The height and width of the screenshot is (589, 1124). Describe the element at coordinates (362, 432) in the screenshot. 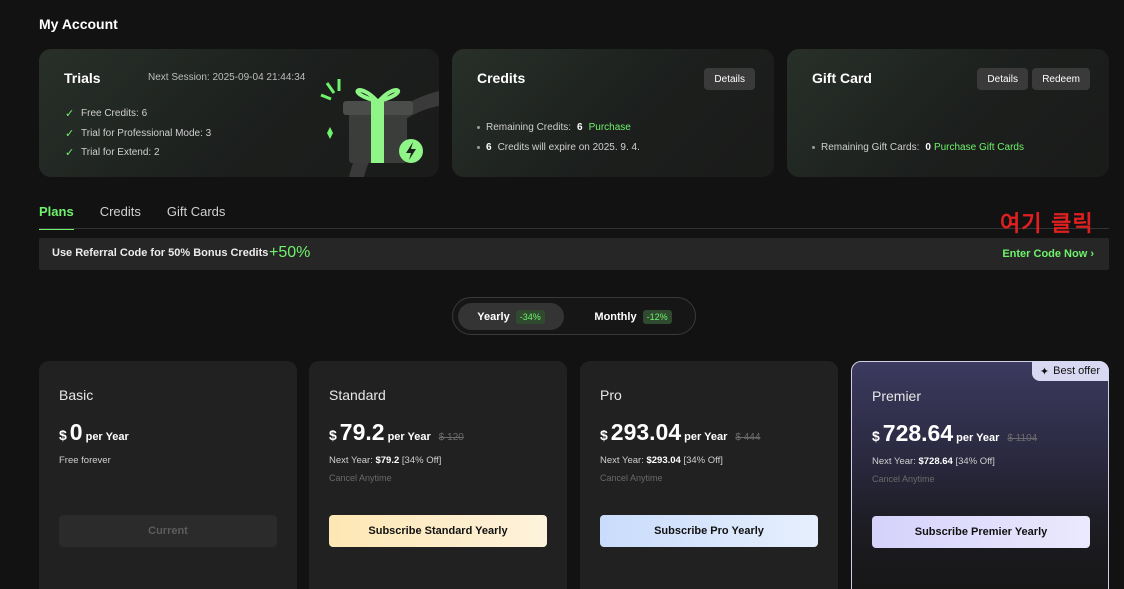

I see `plan-price: 79.2` at that location.